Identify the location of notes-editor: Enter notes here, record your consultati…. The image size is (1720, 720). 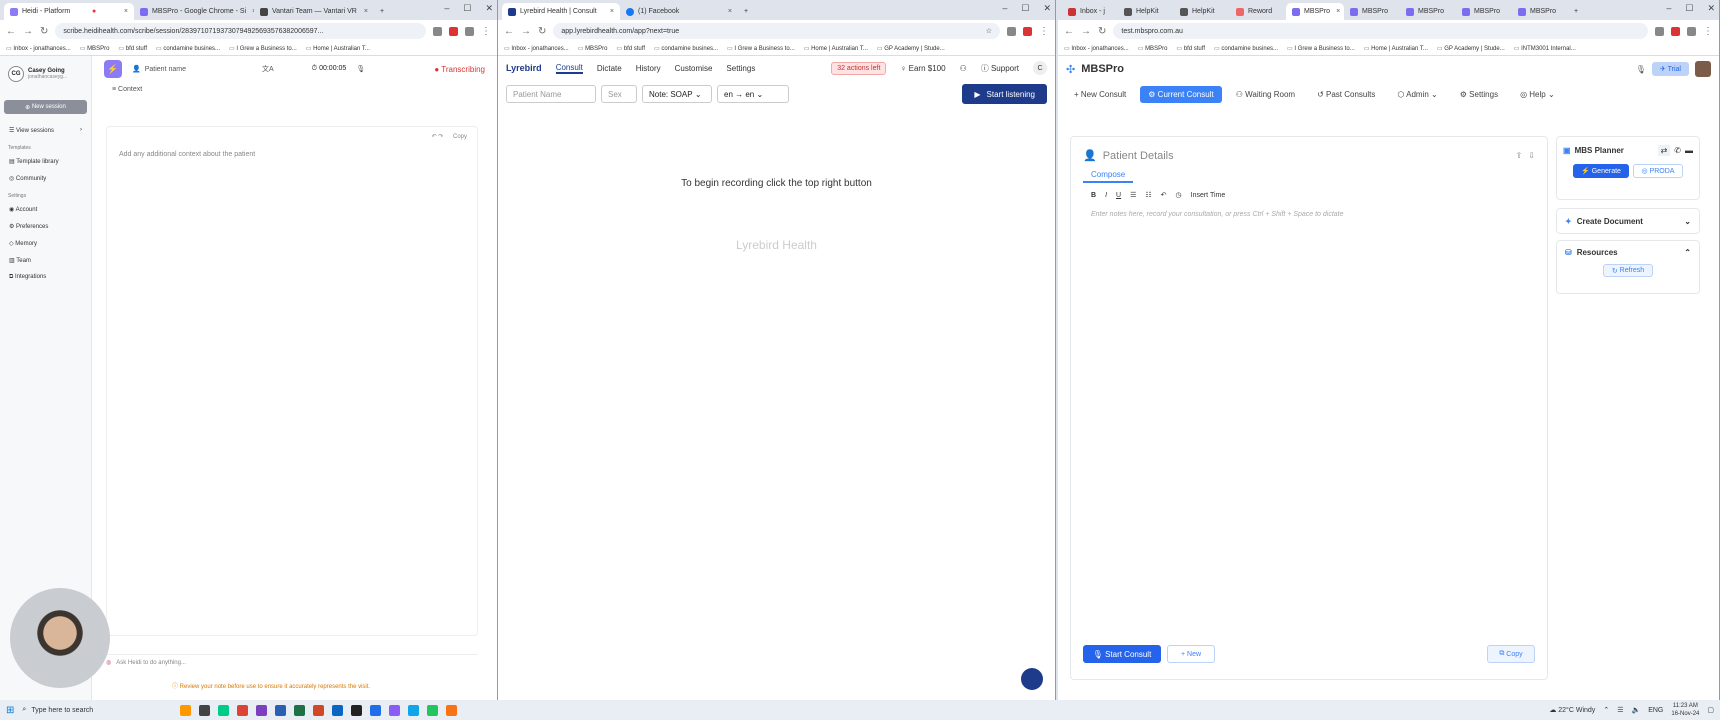
(1309, 214).